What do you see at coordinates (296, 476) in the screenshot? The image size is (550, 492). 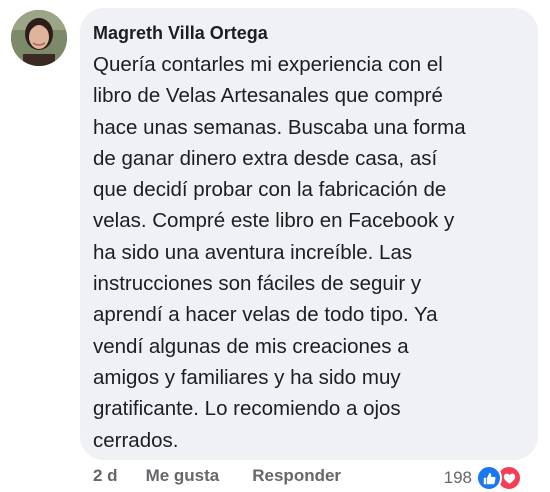 I see `reply-button: Responder` at bounding box center [296, 476].